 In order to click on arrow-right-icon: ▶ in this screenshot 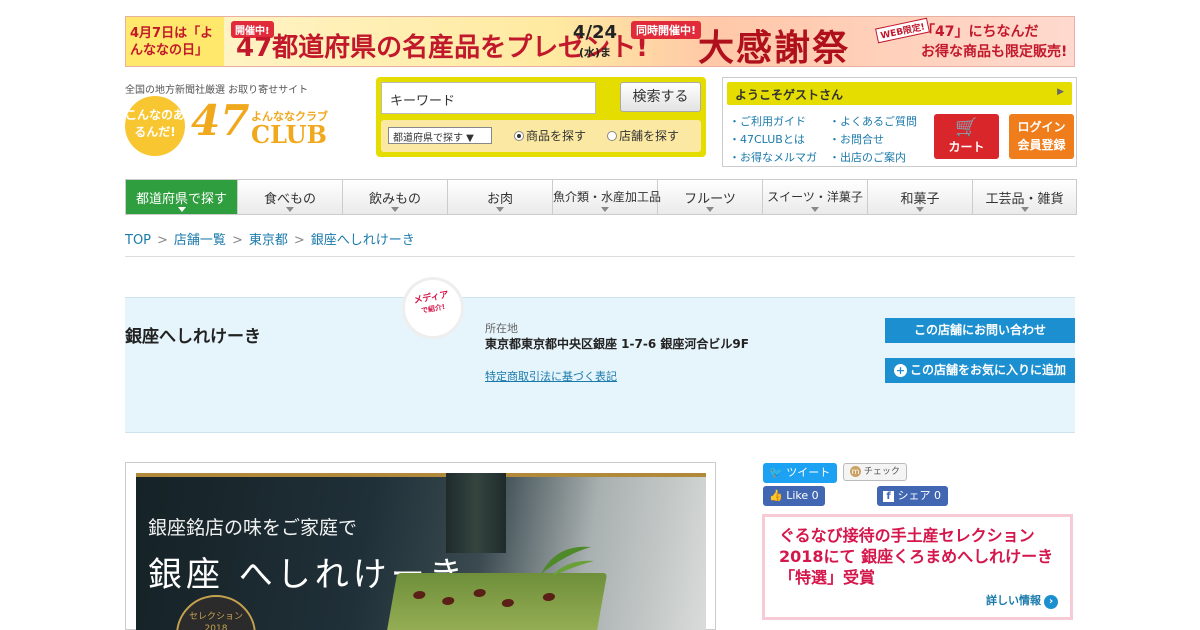, I will do `click(1060, 92)`.